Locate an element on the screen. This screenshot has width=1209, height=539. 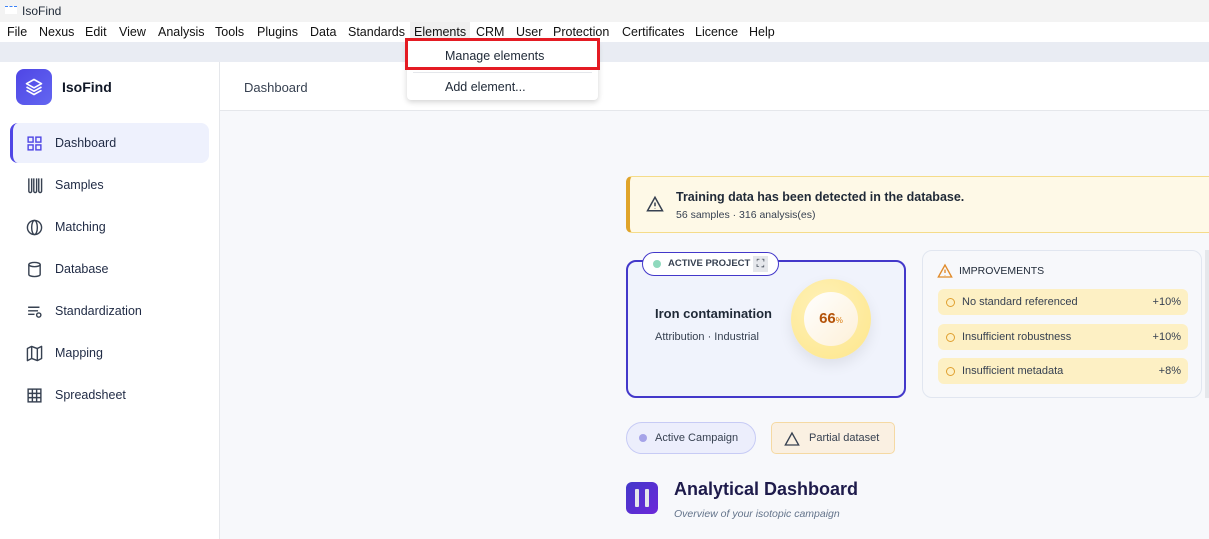
sidebar-item-label: Matching is located at coordinates (80, 227).